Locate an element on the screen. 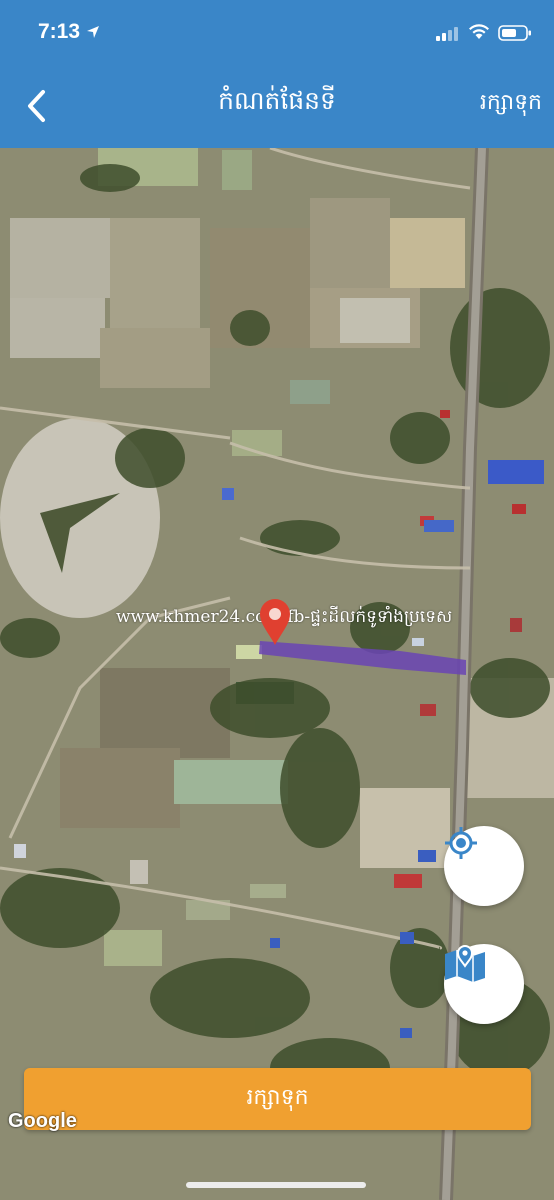 The image size is (554, 1200). map-type-button is located at coordinates (484, 984).